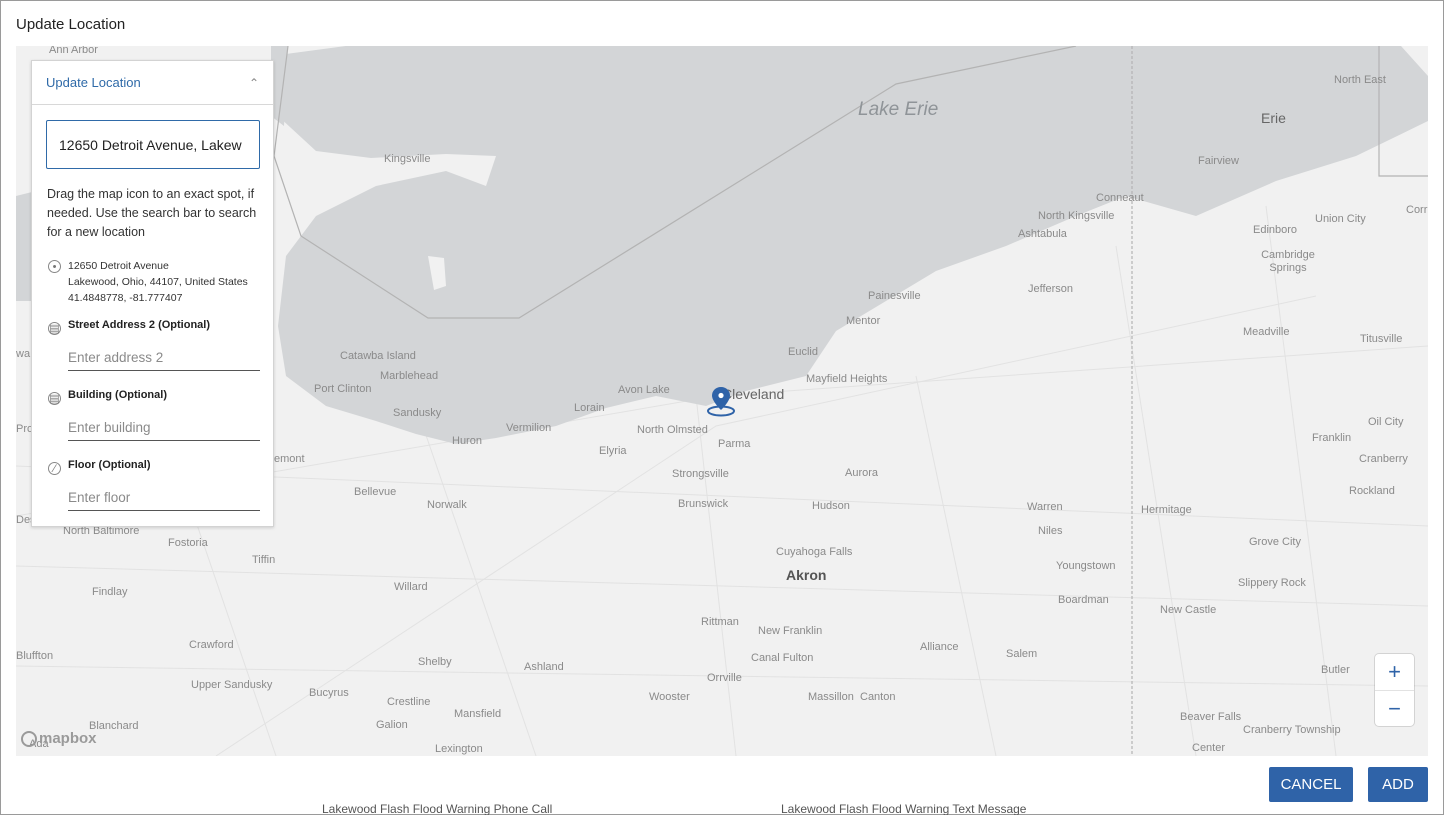 This screenshot has width=1444, height=815. What do you see at coordinates (164, 358) in the screenshot?
I see `street-address-2-input` at bounding box center [164, 358].